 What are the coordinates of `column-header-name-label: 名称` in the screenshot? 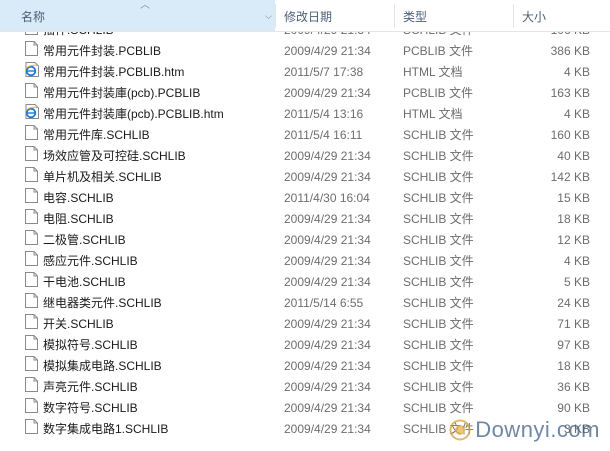 It's located at (33, 17).